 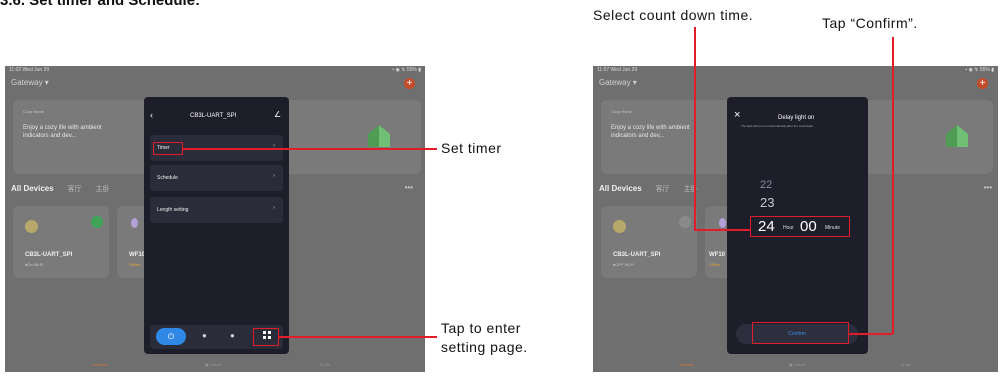 I want to click on leader-line-count-vertical, so click(x=695, y=128).